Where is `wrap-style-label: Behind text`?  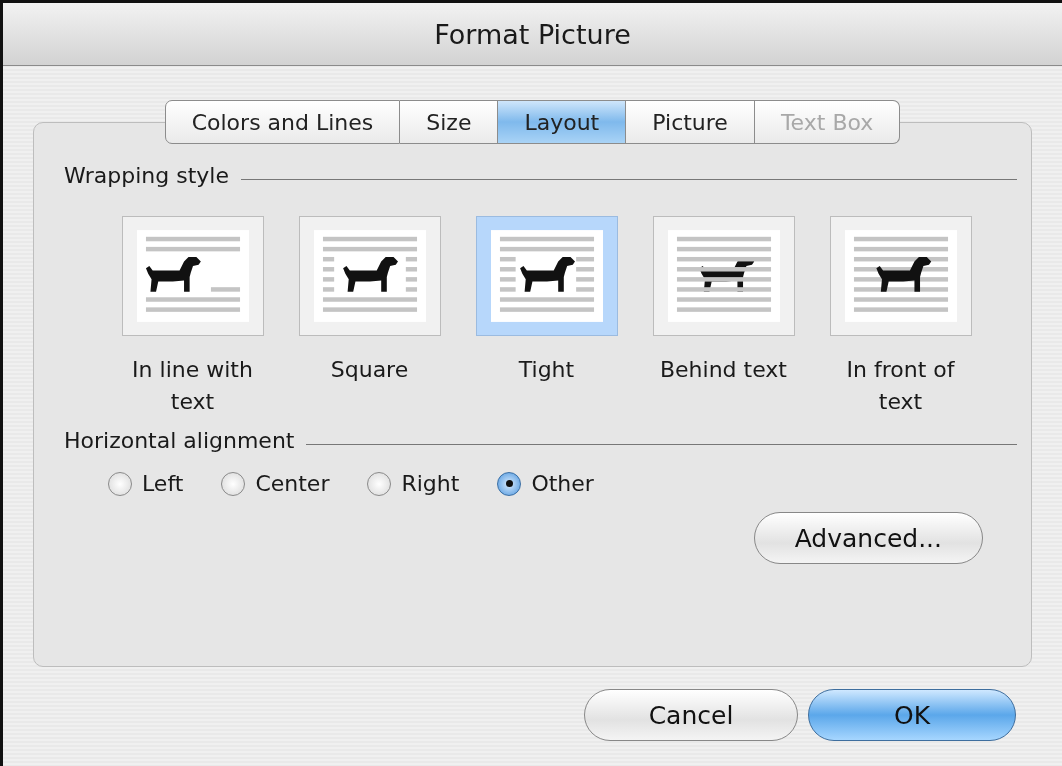 wrap-style-label: Behind text is located at coordinates (723, 370).